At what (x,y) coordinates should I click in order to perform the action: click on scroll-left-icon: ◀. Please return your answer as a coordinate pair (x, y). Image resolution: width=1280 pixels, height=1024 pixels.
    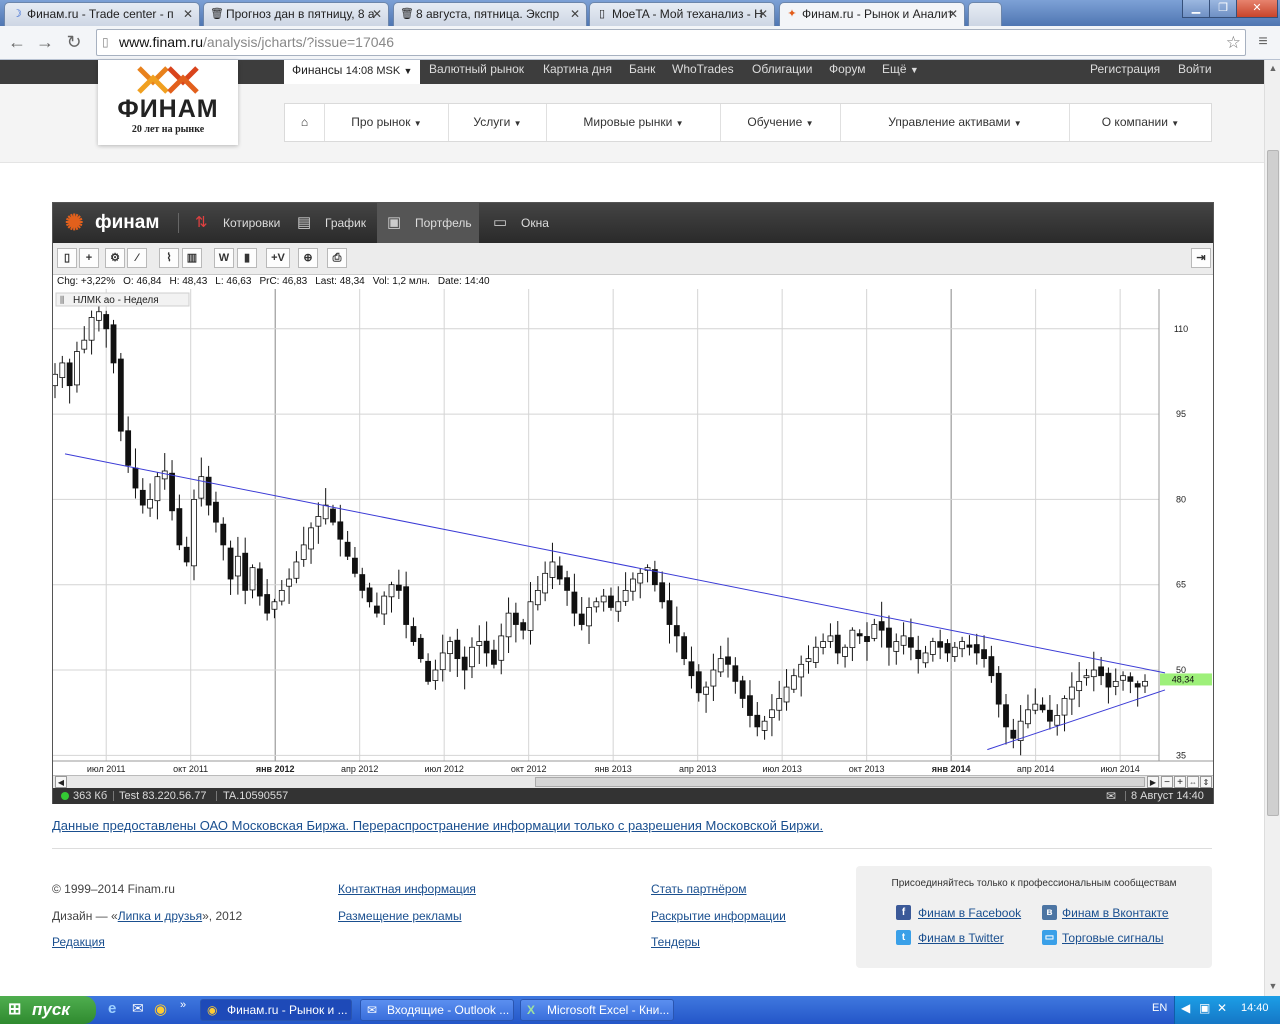
    Looking at the image, I should click on (61, 782).